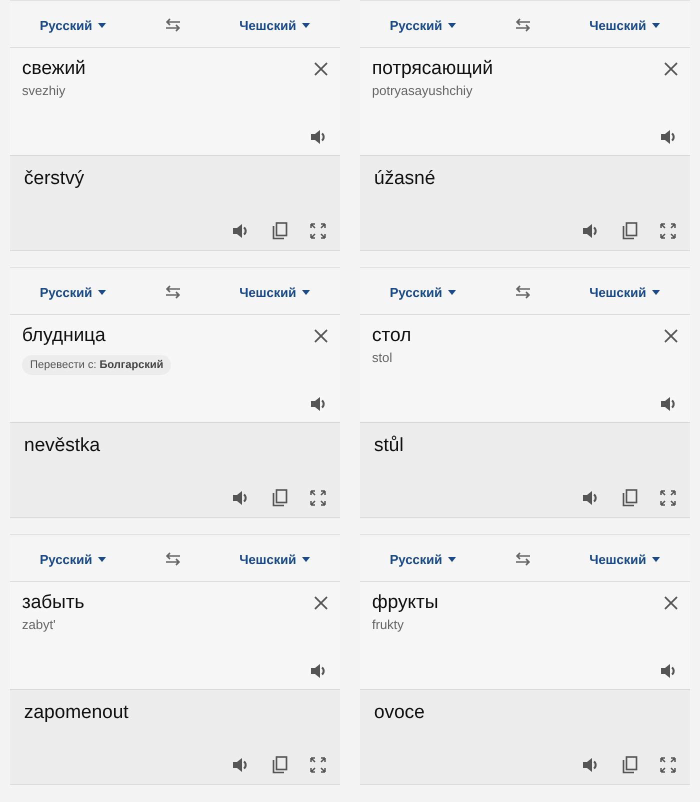 The height and width of the screenshot is (802, 700). What do you see at coordinates (405, 179) in the screenshot?
I see `translation-text: úžasné` at bounding box center [405, 179].